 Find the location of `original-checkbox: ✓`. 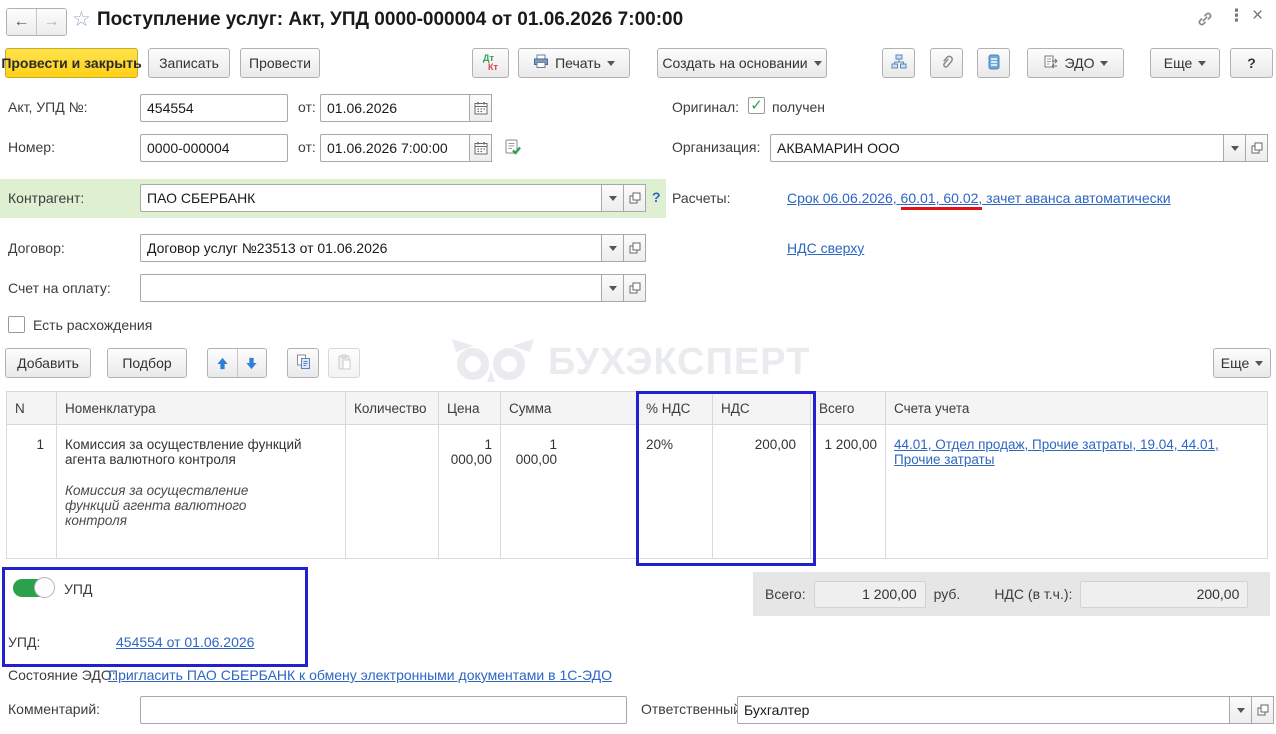

original-checkbox: ✓ is located at coordinates (756, 105).